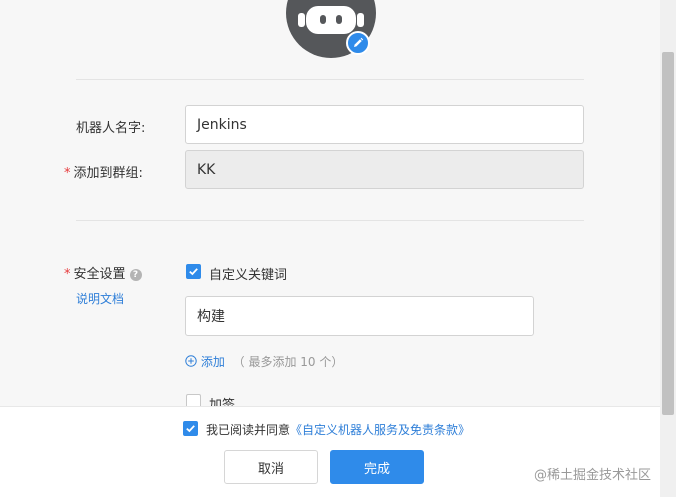 The image size is (676, 497). Describe the element at coordinates (380, 430) in the screenshot. I see `terms-link: 《自定义机器人服务及免责条款》` at that location.